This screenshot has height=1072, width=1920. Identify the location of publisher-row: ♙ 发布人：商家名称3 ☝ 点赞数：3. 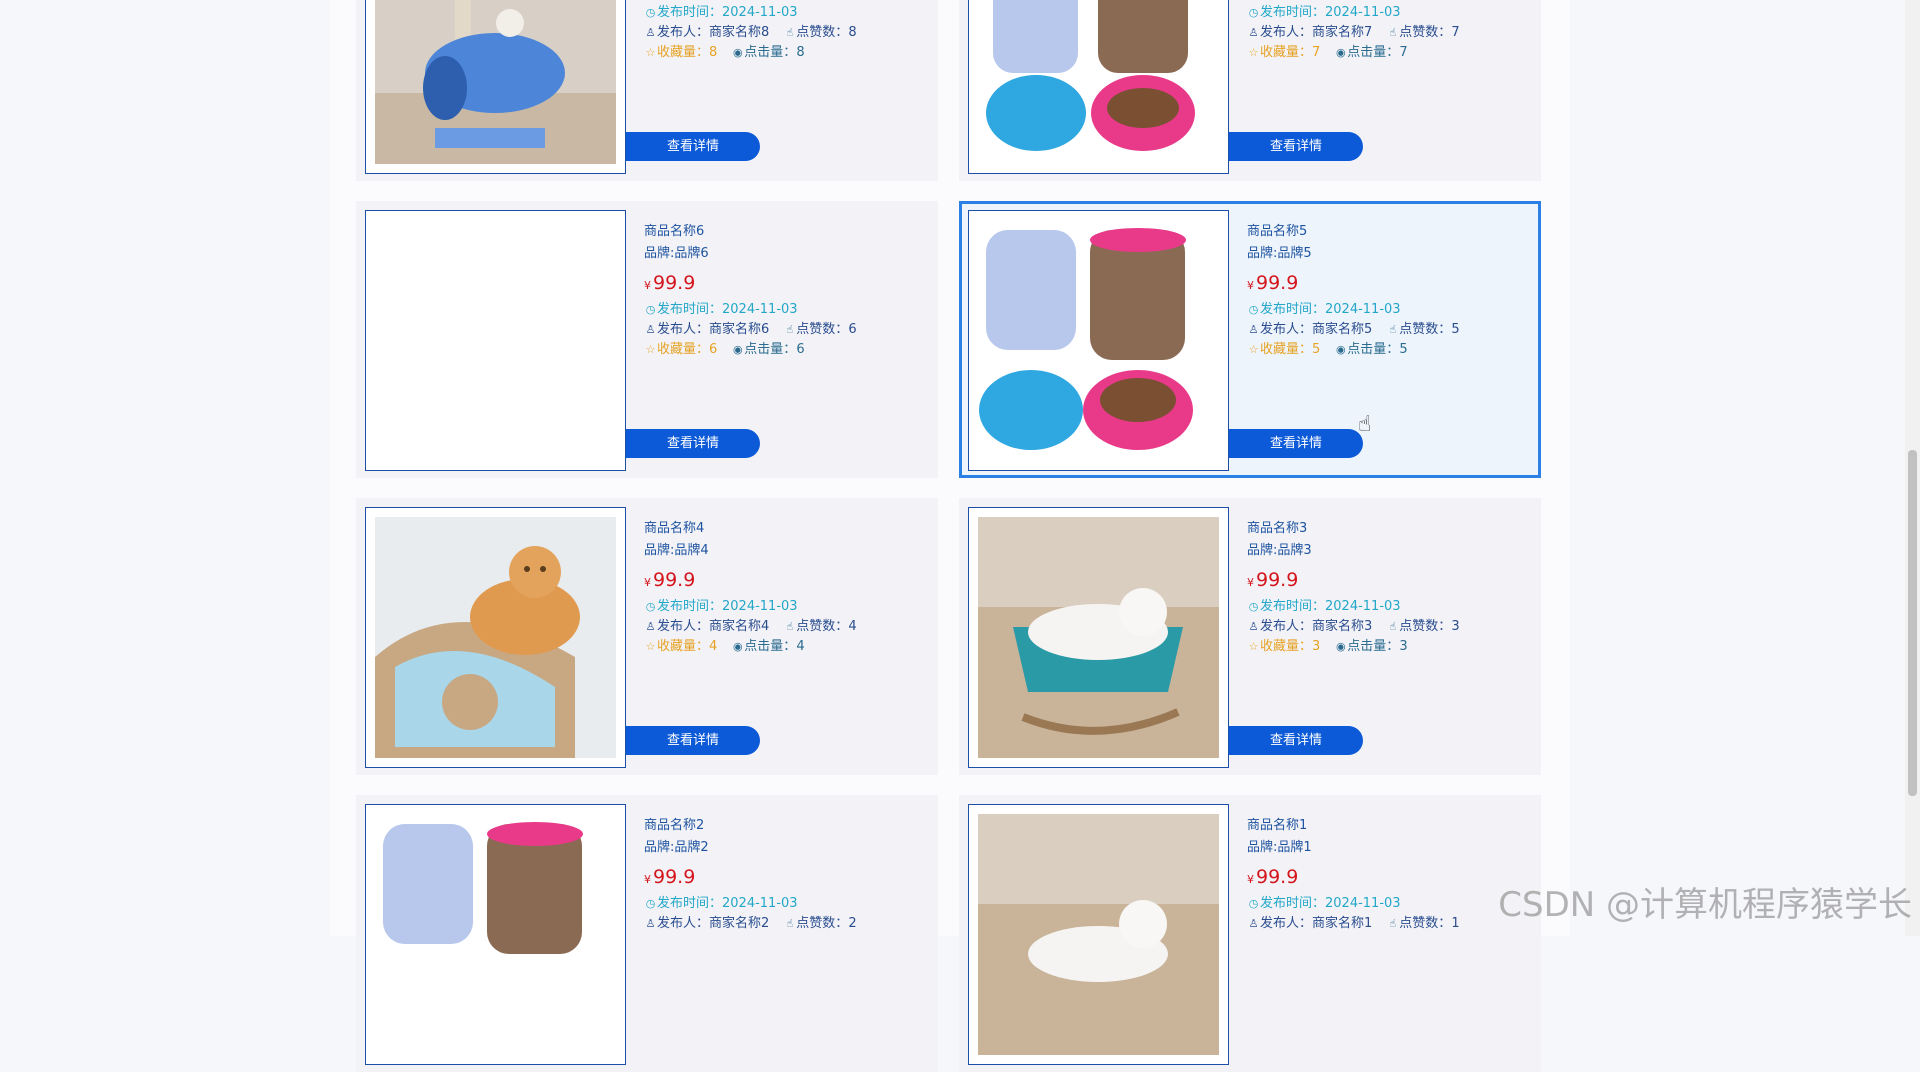
(1392, 627).